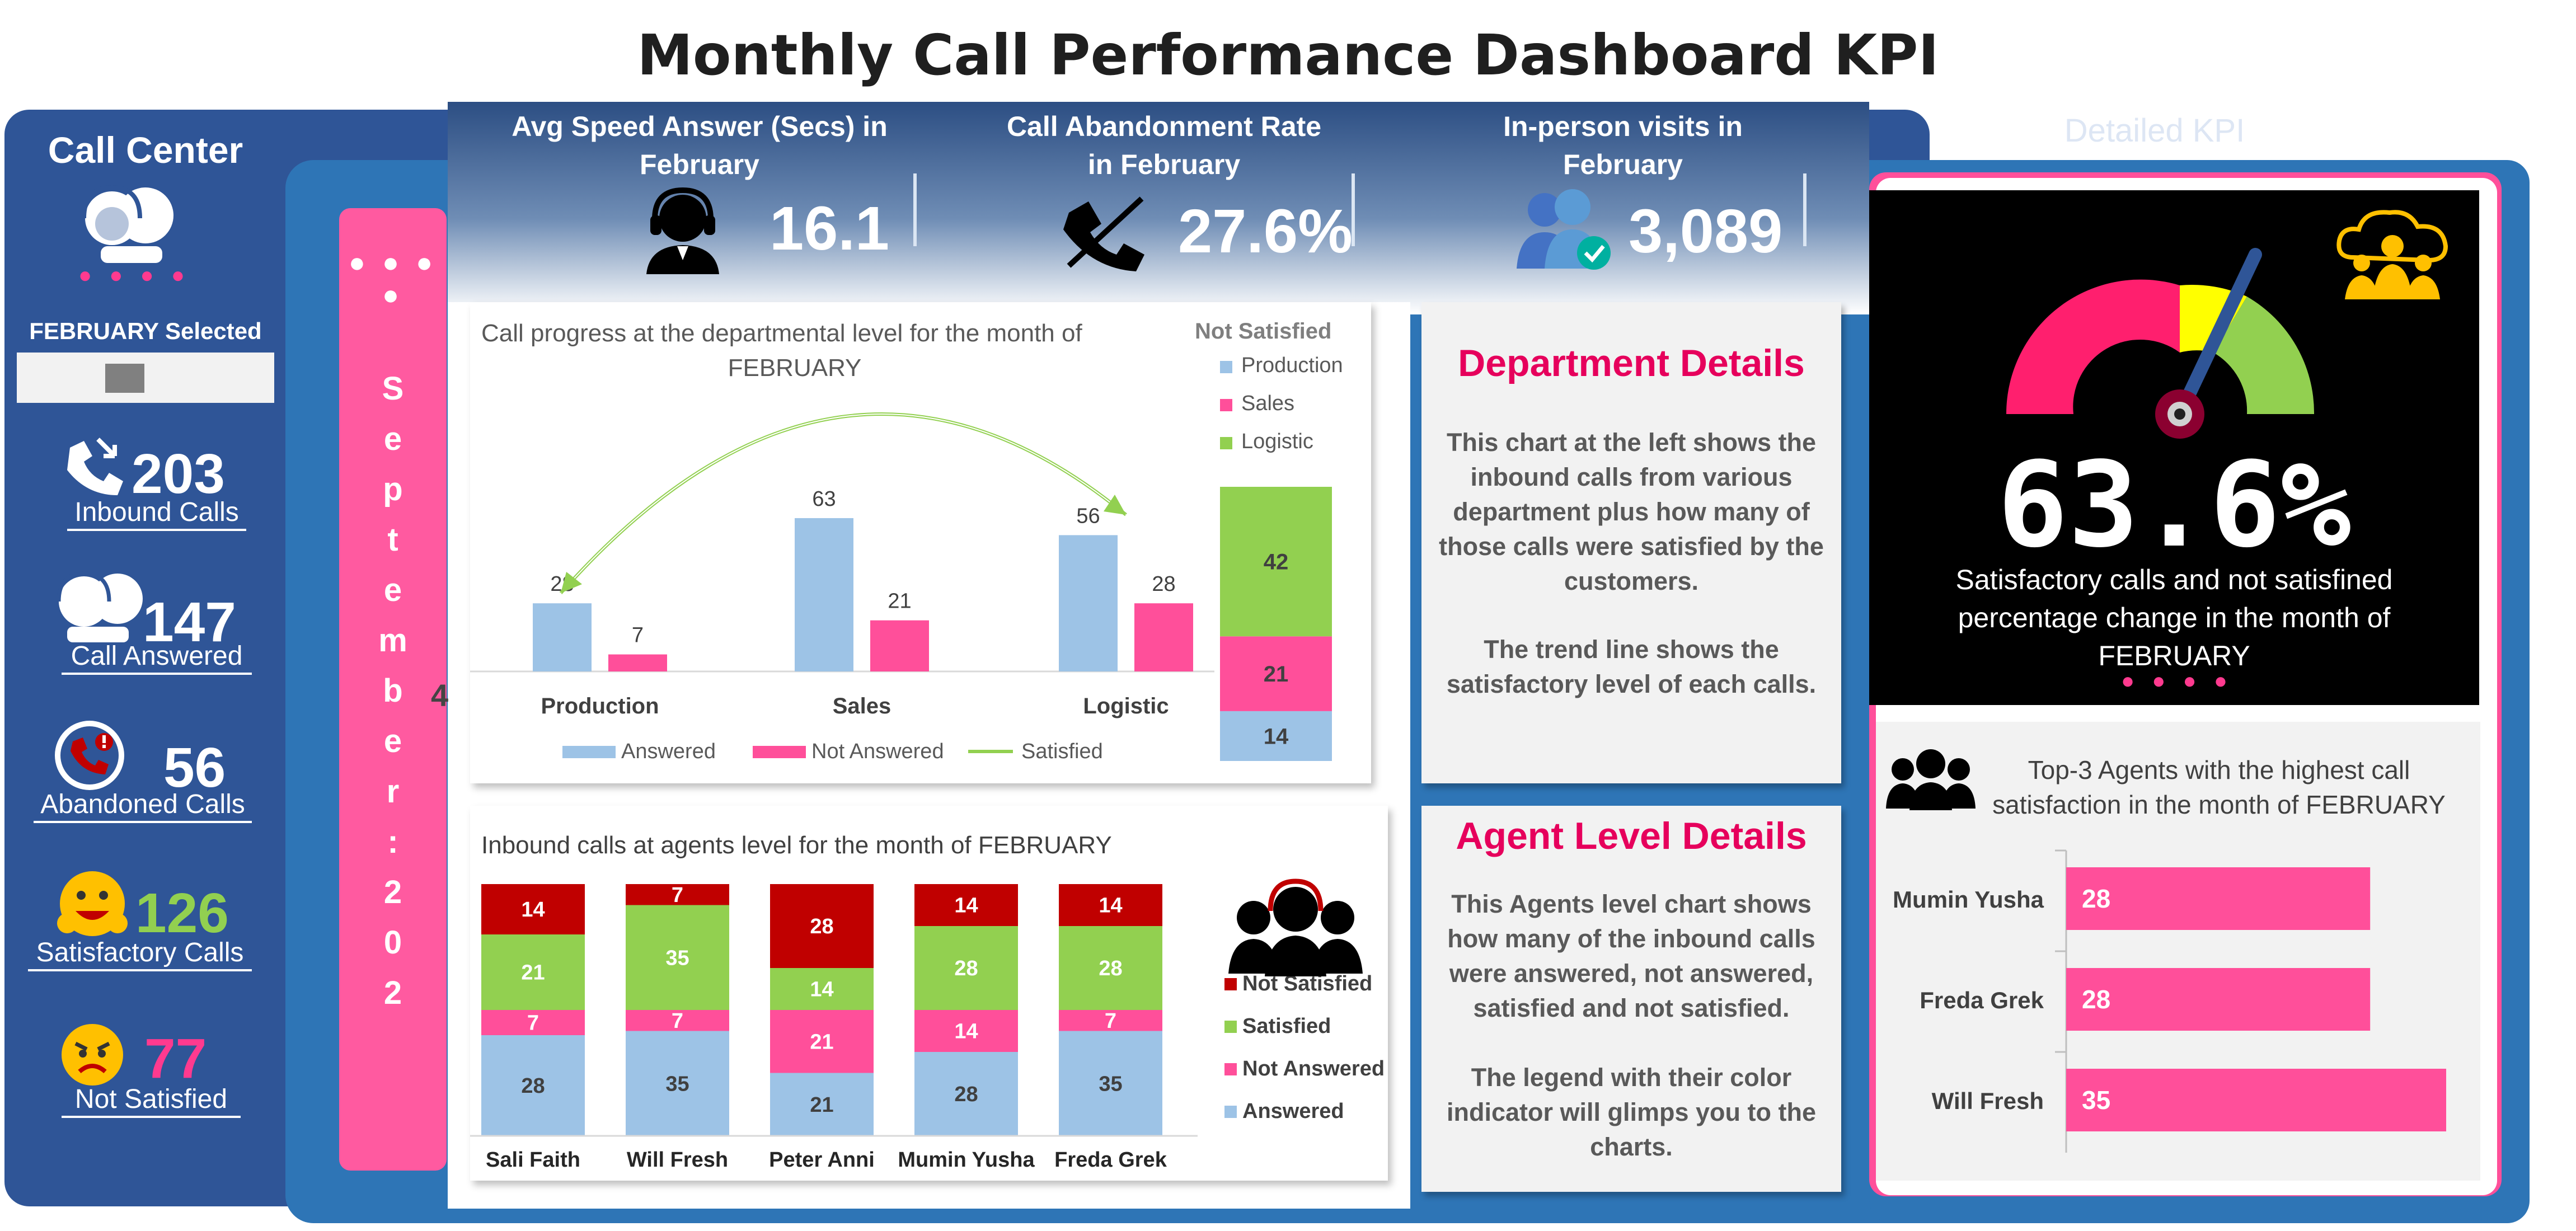  I want to click on satisfactory-calls-label: Satisfactory Calls, so click(140, 954).